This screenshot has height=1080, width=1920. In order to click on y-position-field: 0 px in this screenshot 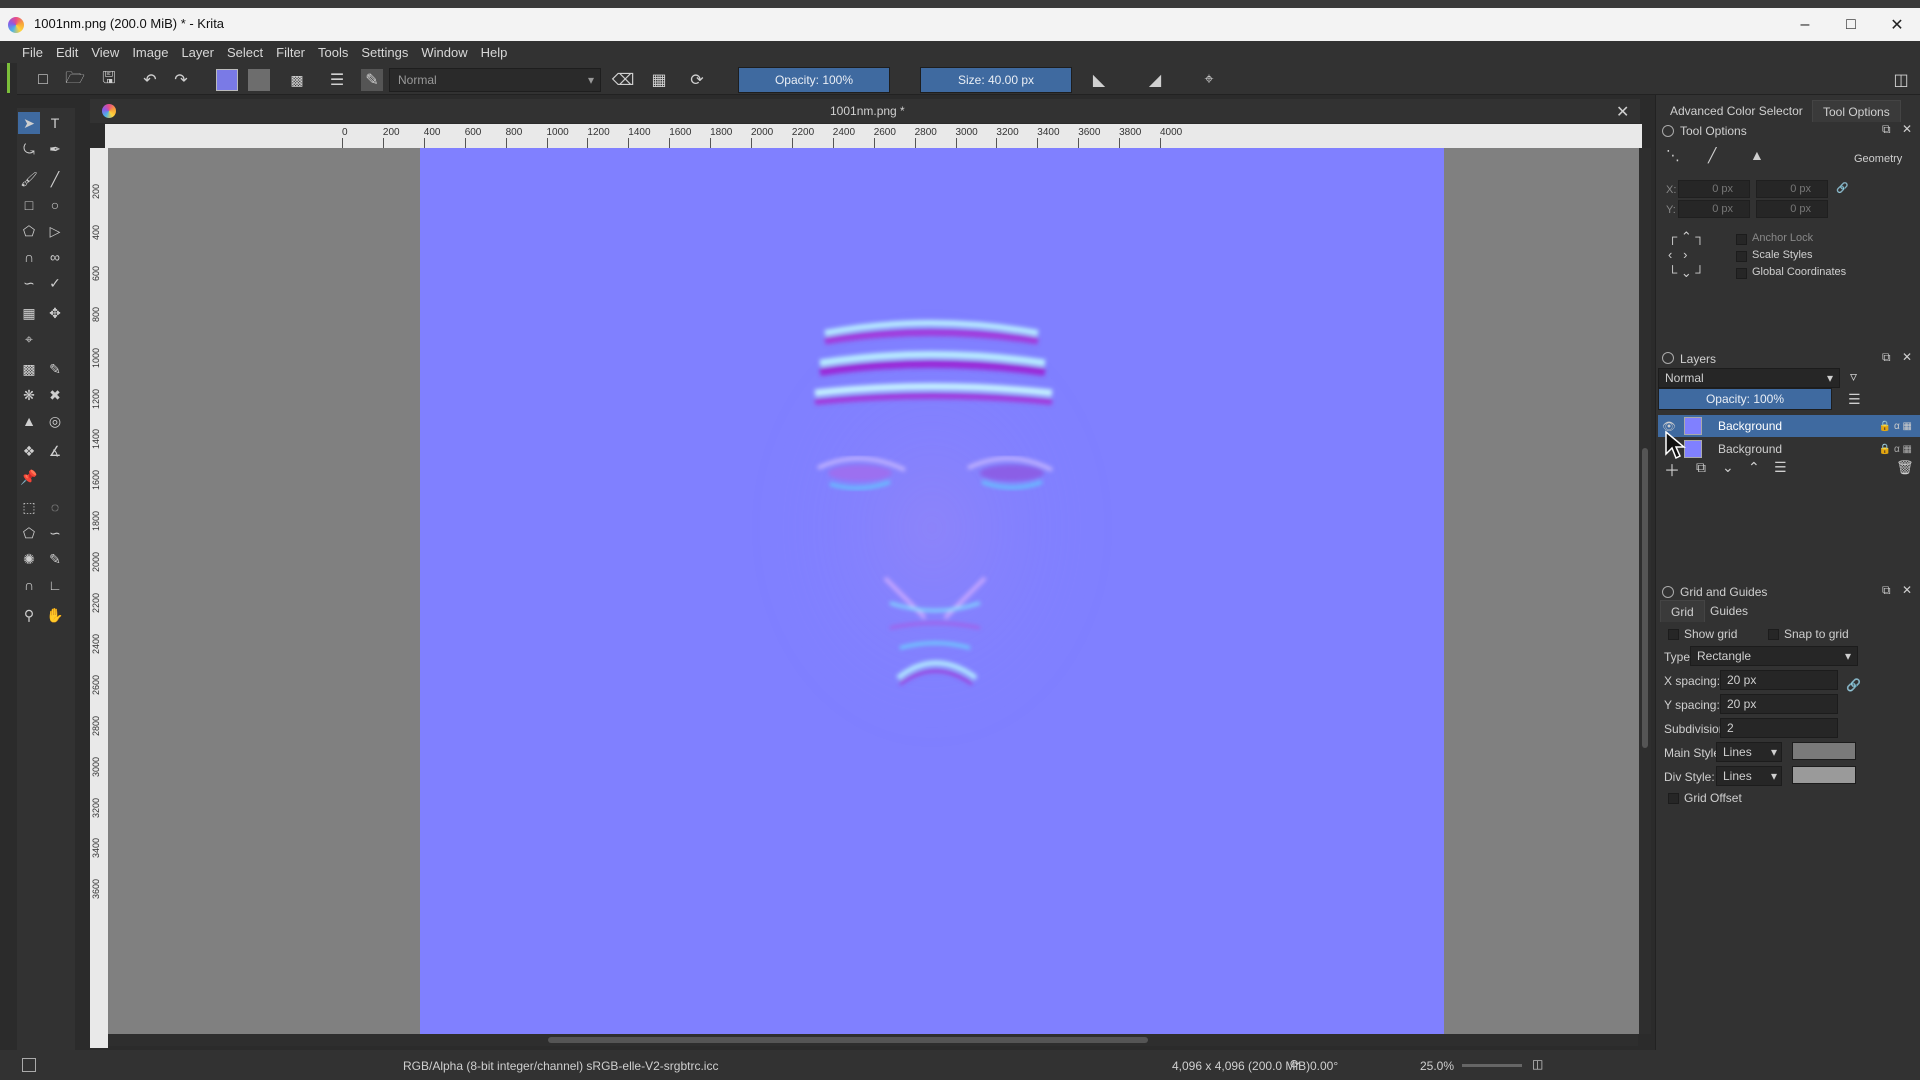, I will do `click(1714, 209)`.